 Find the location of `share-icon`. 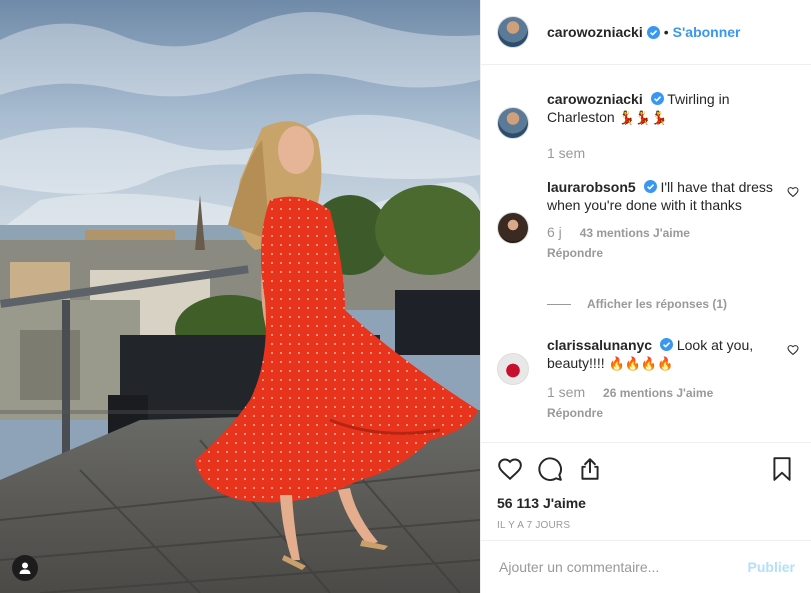

share-icon is located at coordinates (590, 469).